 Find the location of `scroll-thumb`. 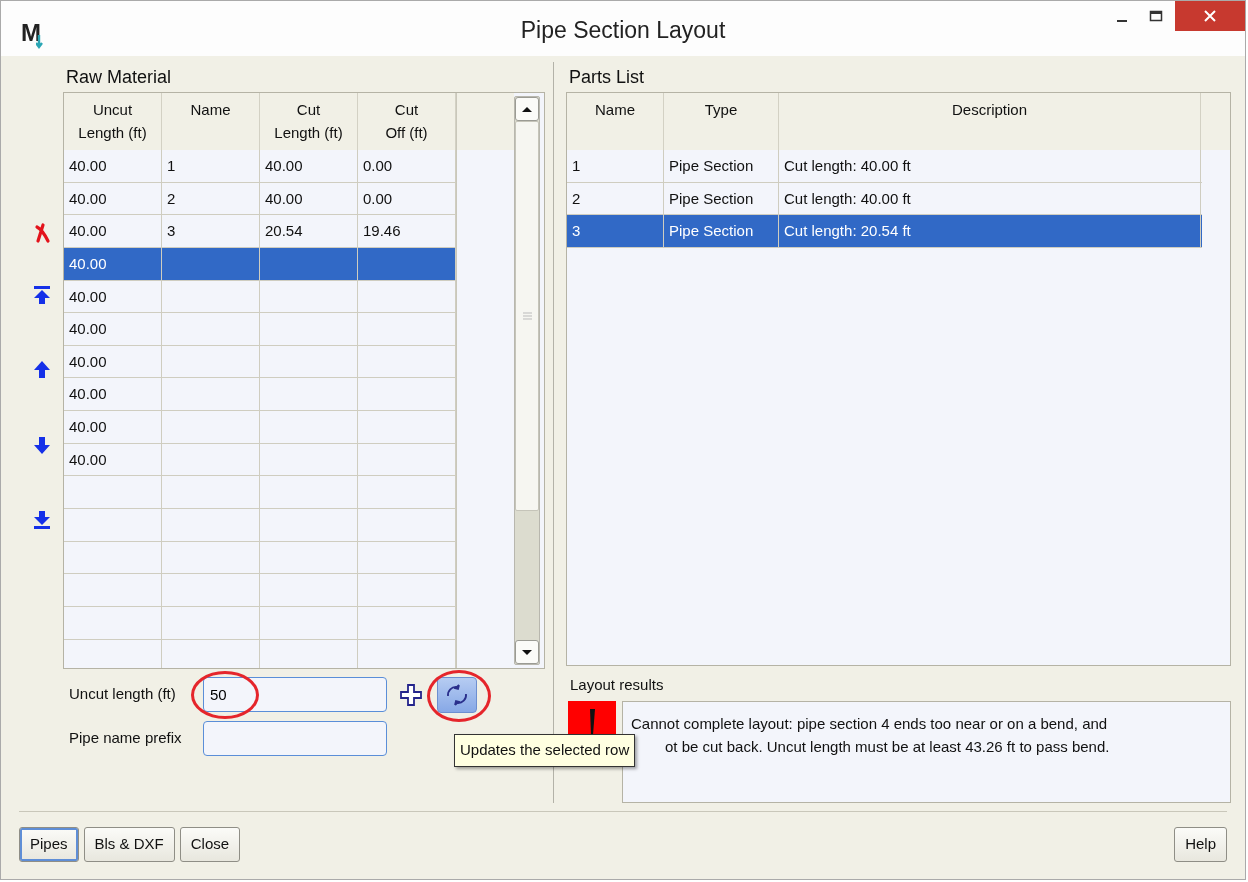

scroll-thumb is located at coordinates (527, 316).